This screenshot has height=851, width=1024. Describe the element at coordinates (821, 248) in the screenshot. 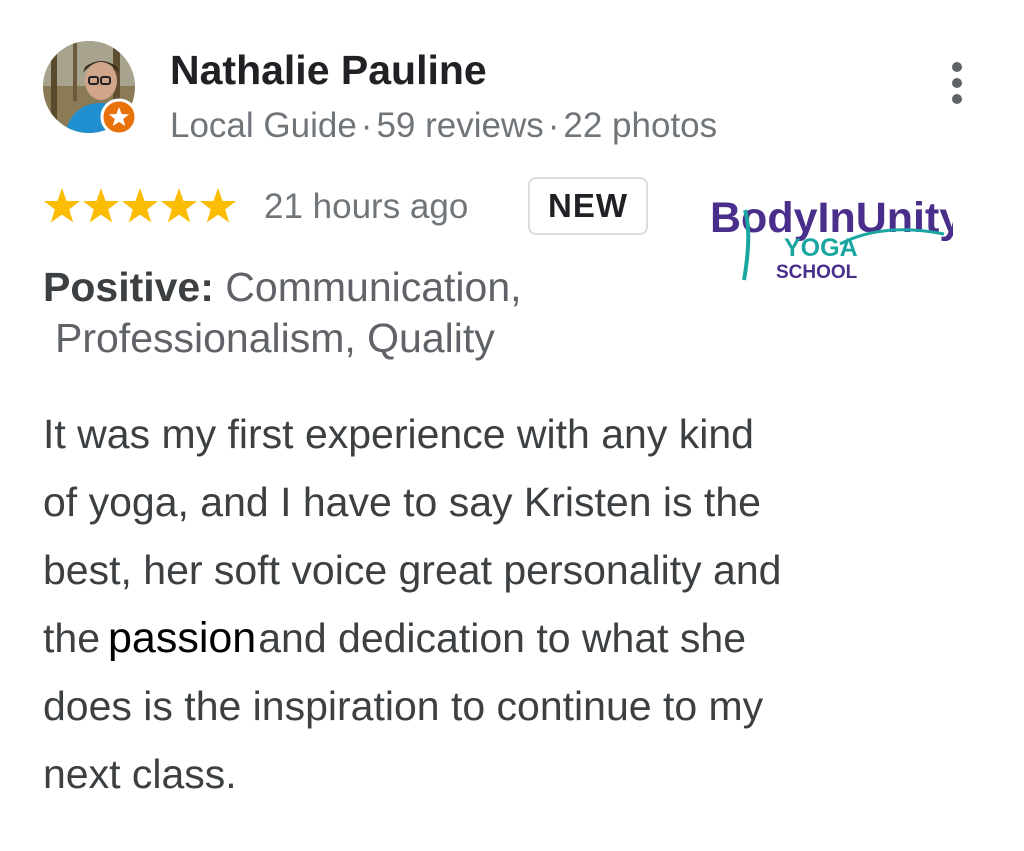

I see `logo-yoga-text: YOGA` at that location.